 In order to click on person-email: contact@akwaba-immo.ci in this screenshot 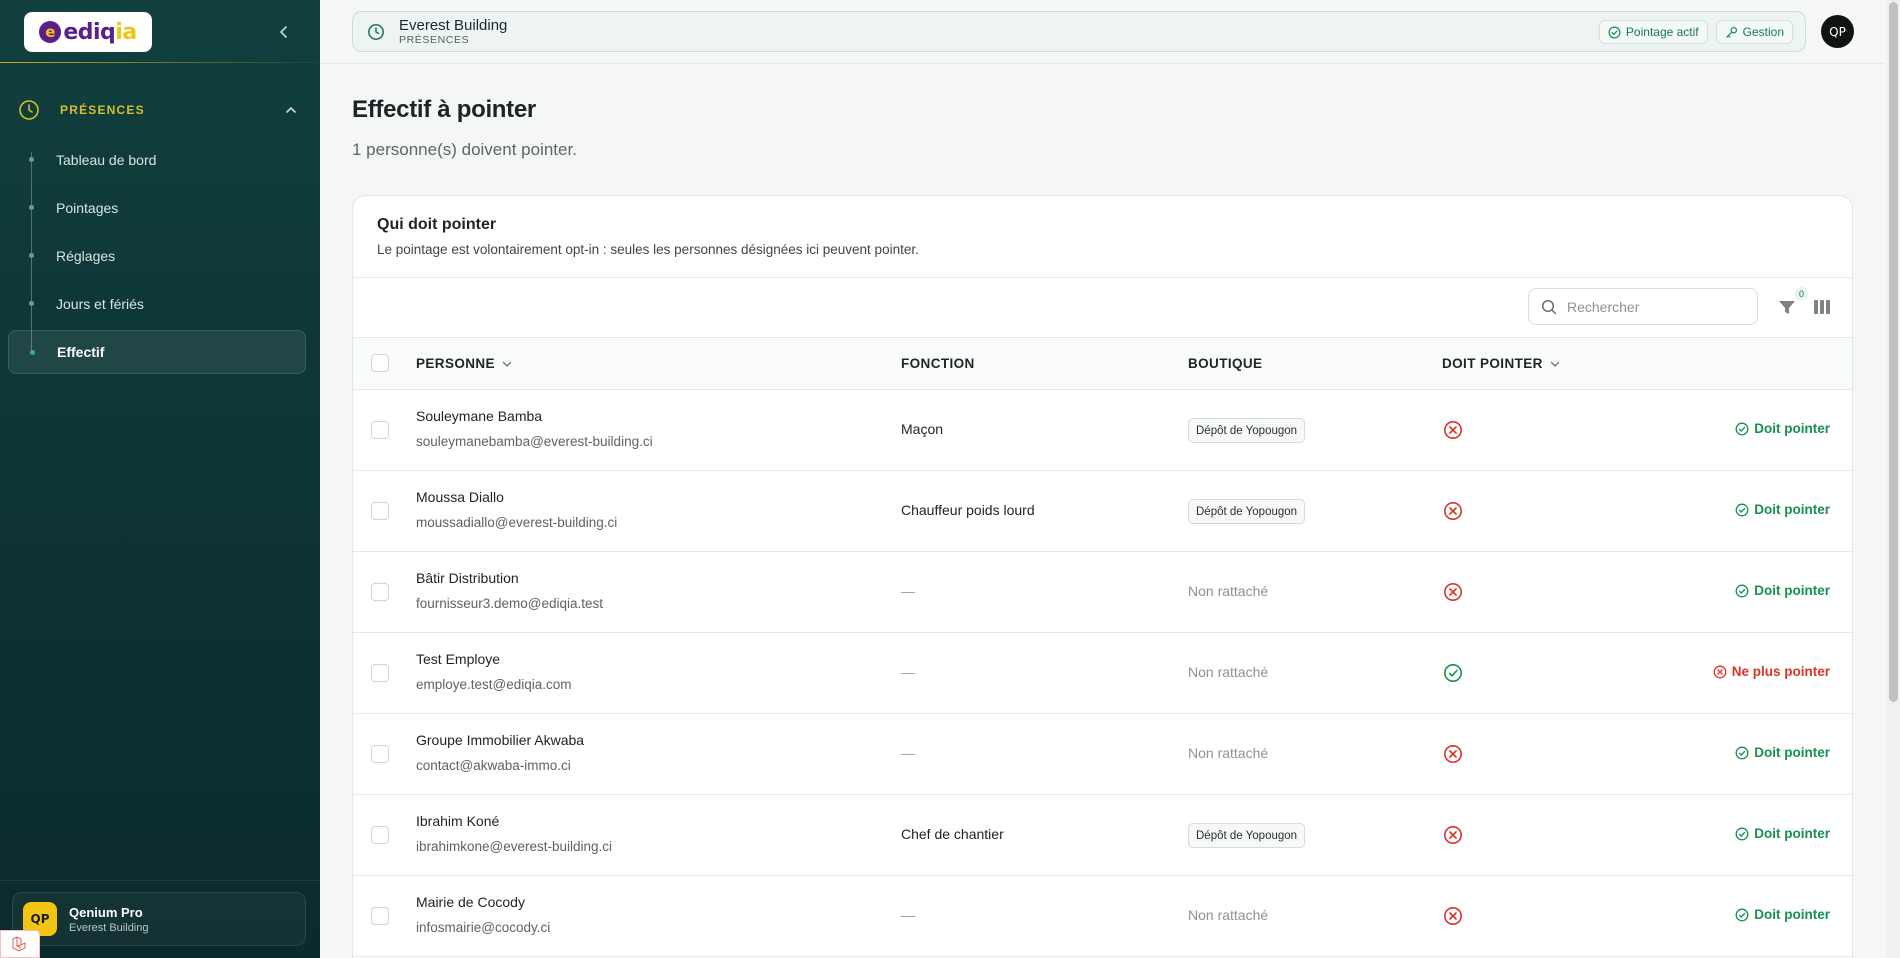, I will do `click(493, 765)`.